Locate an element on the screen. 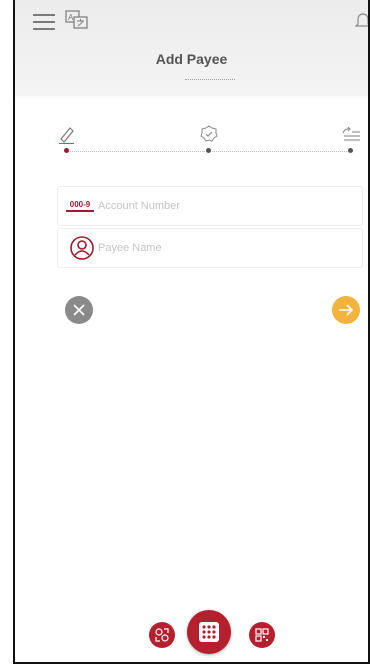 Image resolution: width=372 pixels, height=667 pixels. header: A Add Payee is located at coordinates (191, 48).